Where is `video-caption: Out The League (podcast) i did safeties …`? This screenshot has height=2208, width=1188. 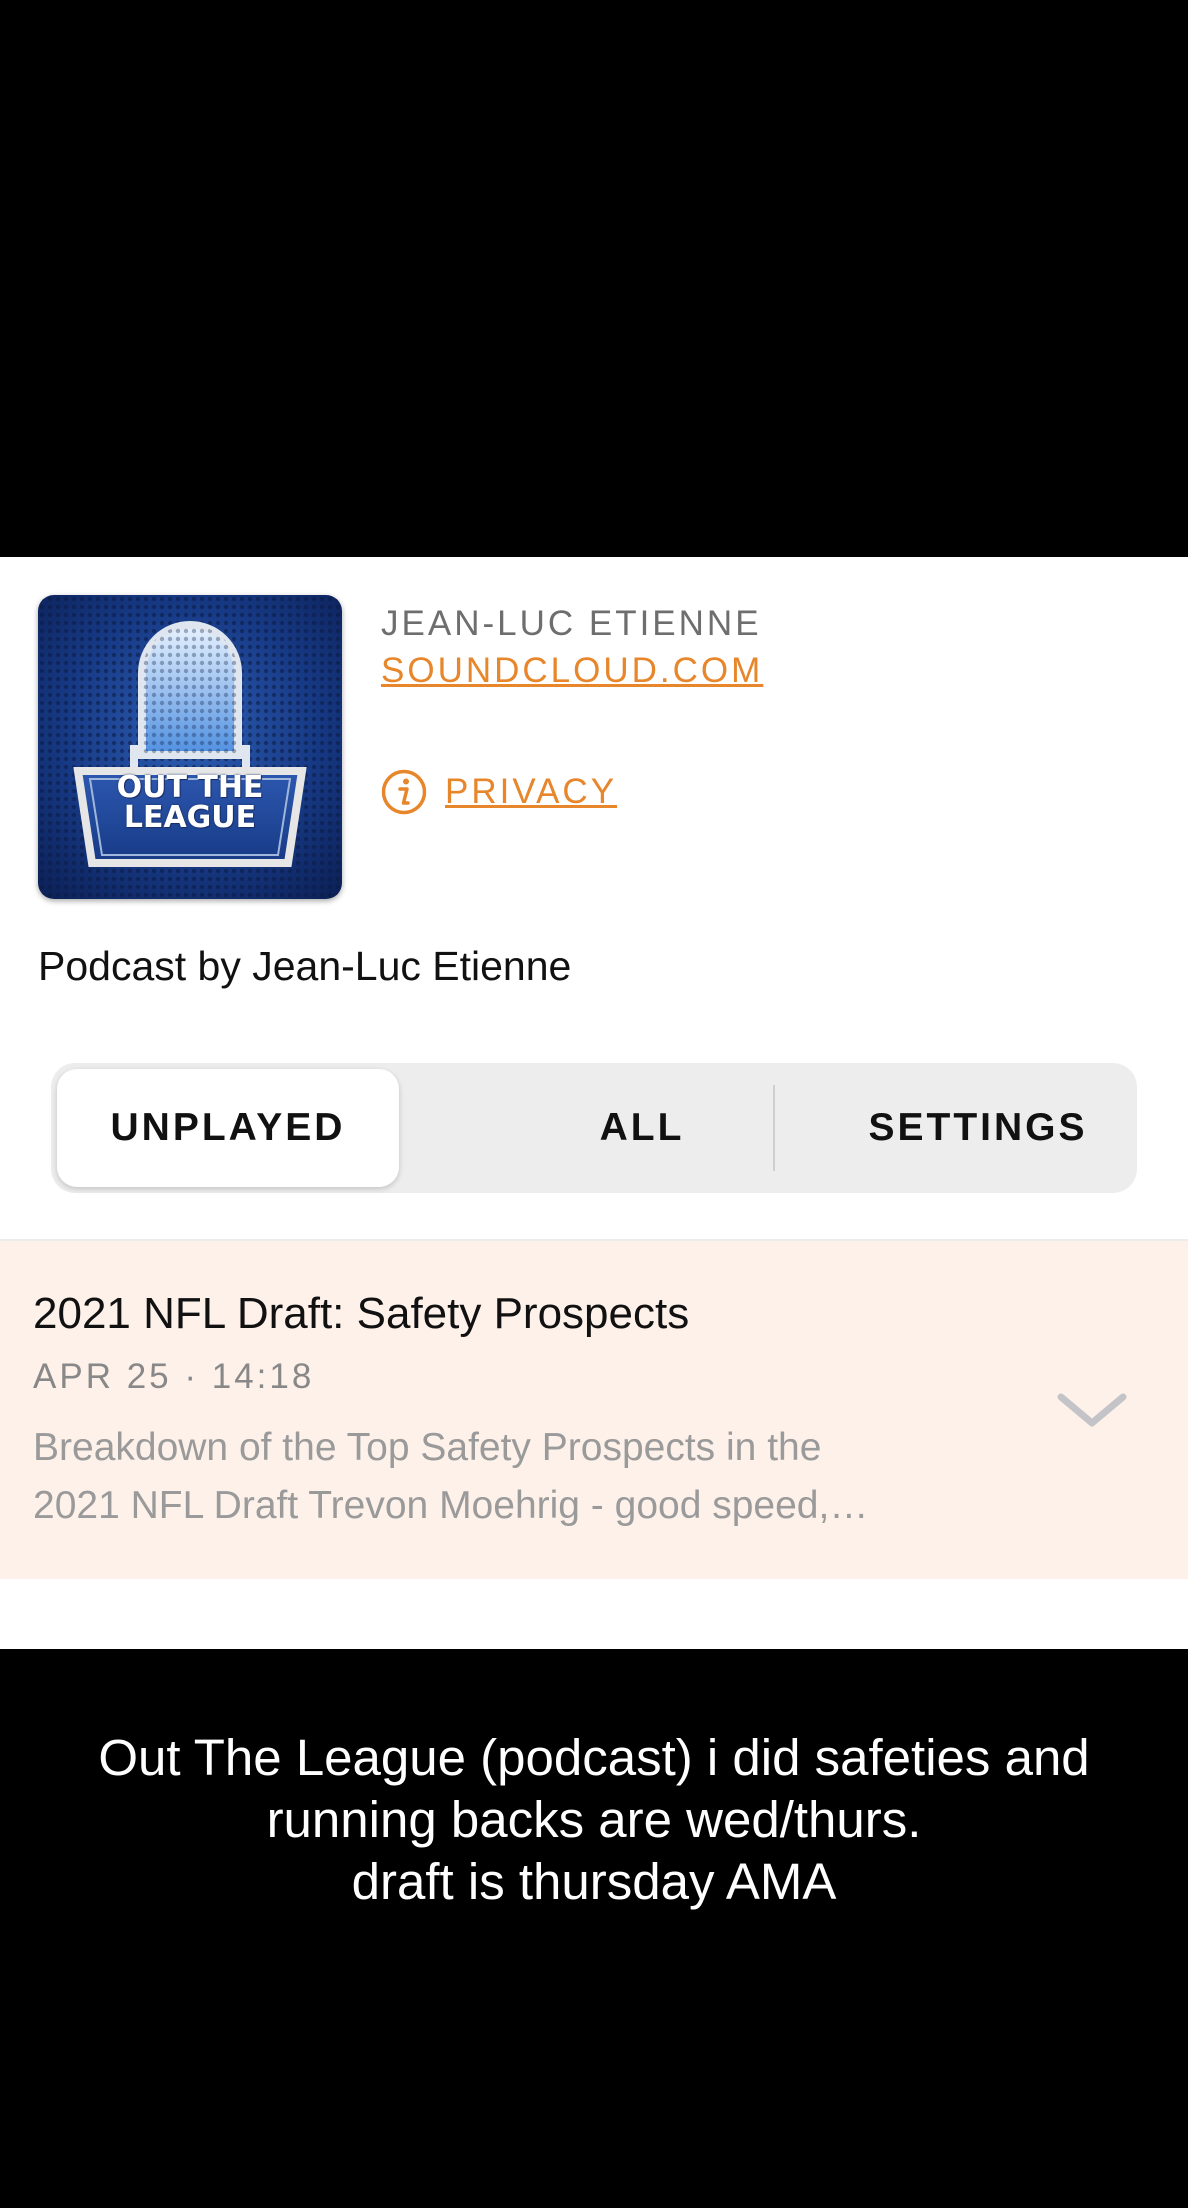
video-caption: Out The League (podcast) i did safeties … is located at coordinates (594, 1820).